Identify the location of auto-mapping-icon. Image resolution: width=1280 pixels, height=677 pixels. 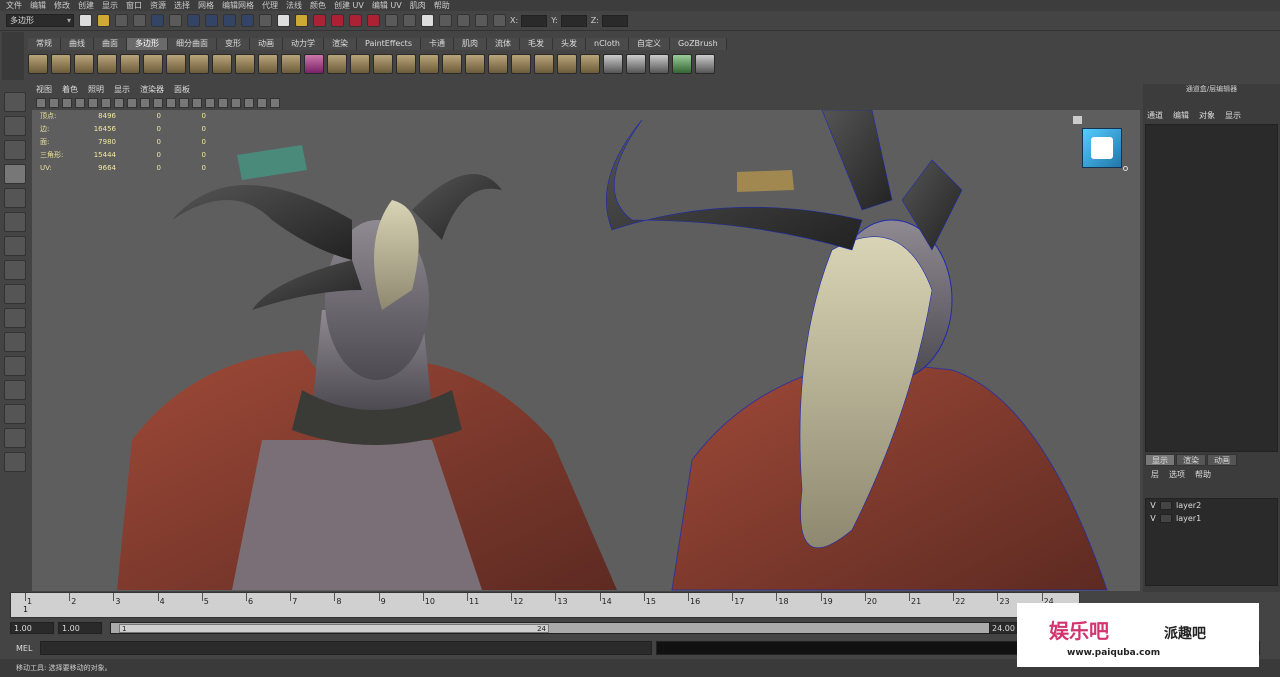
(682, 64).